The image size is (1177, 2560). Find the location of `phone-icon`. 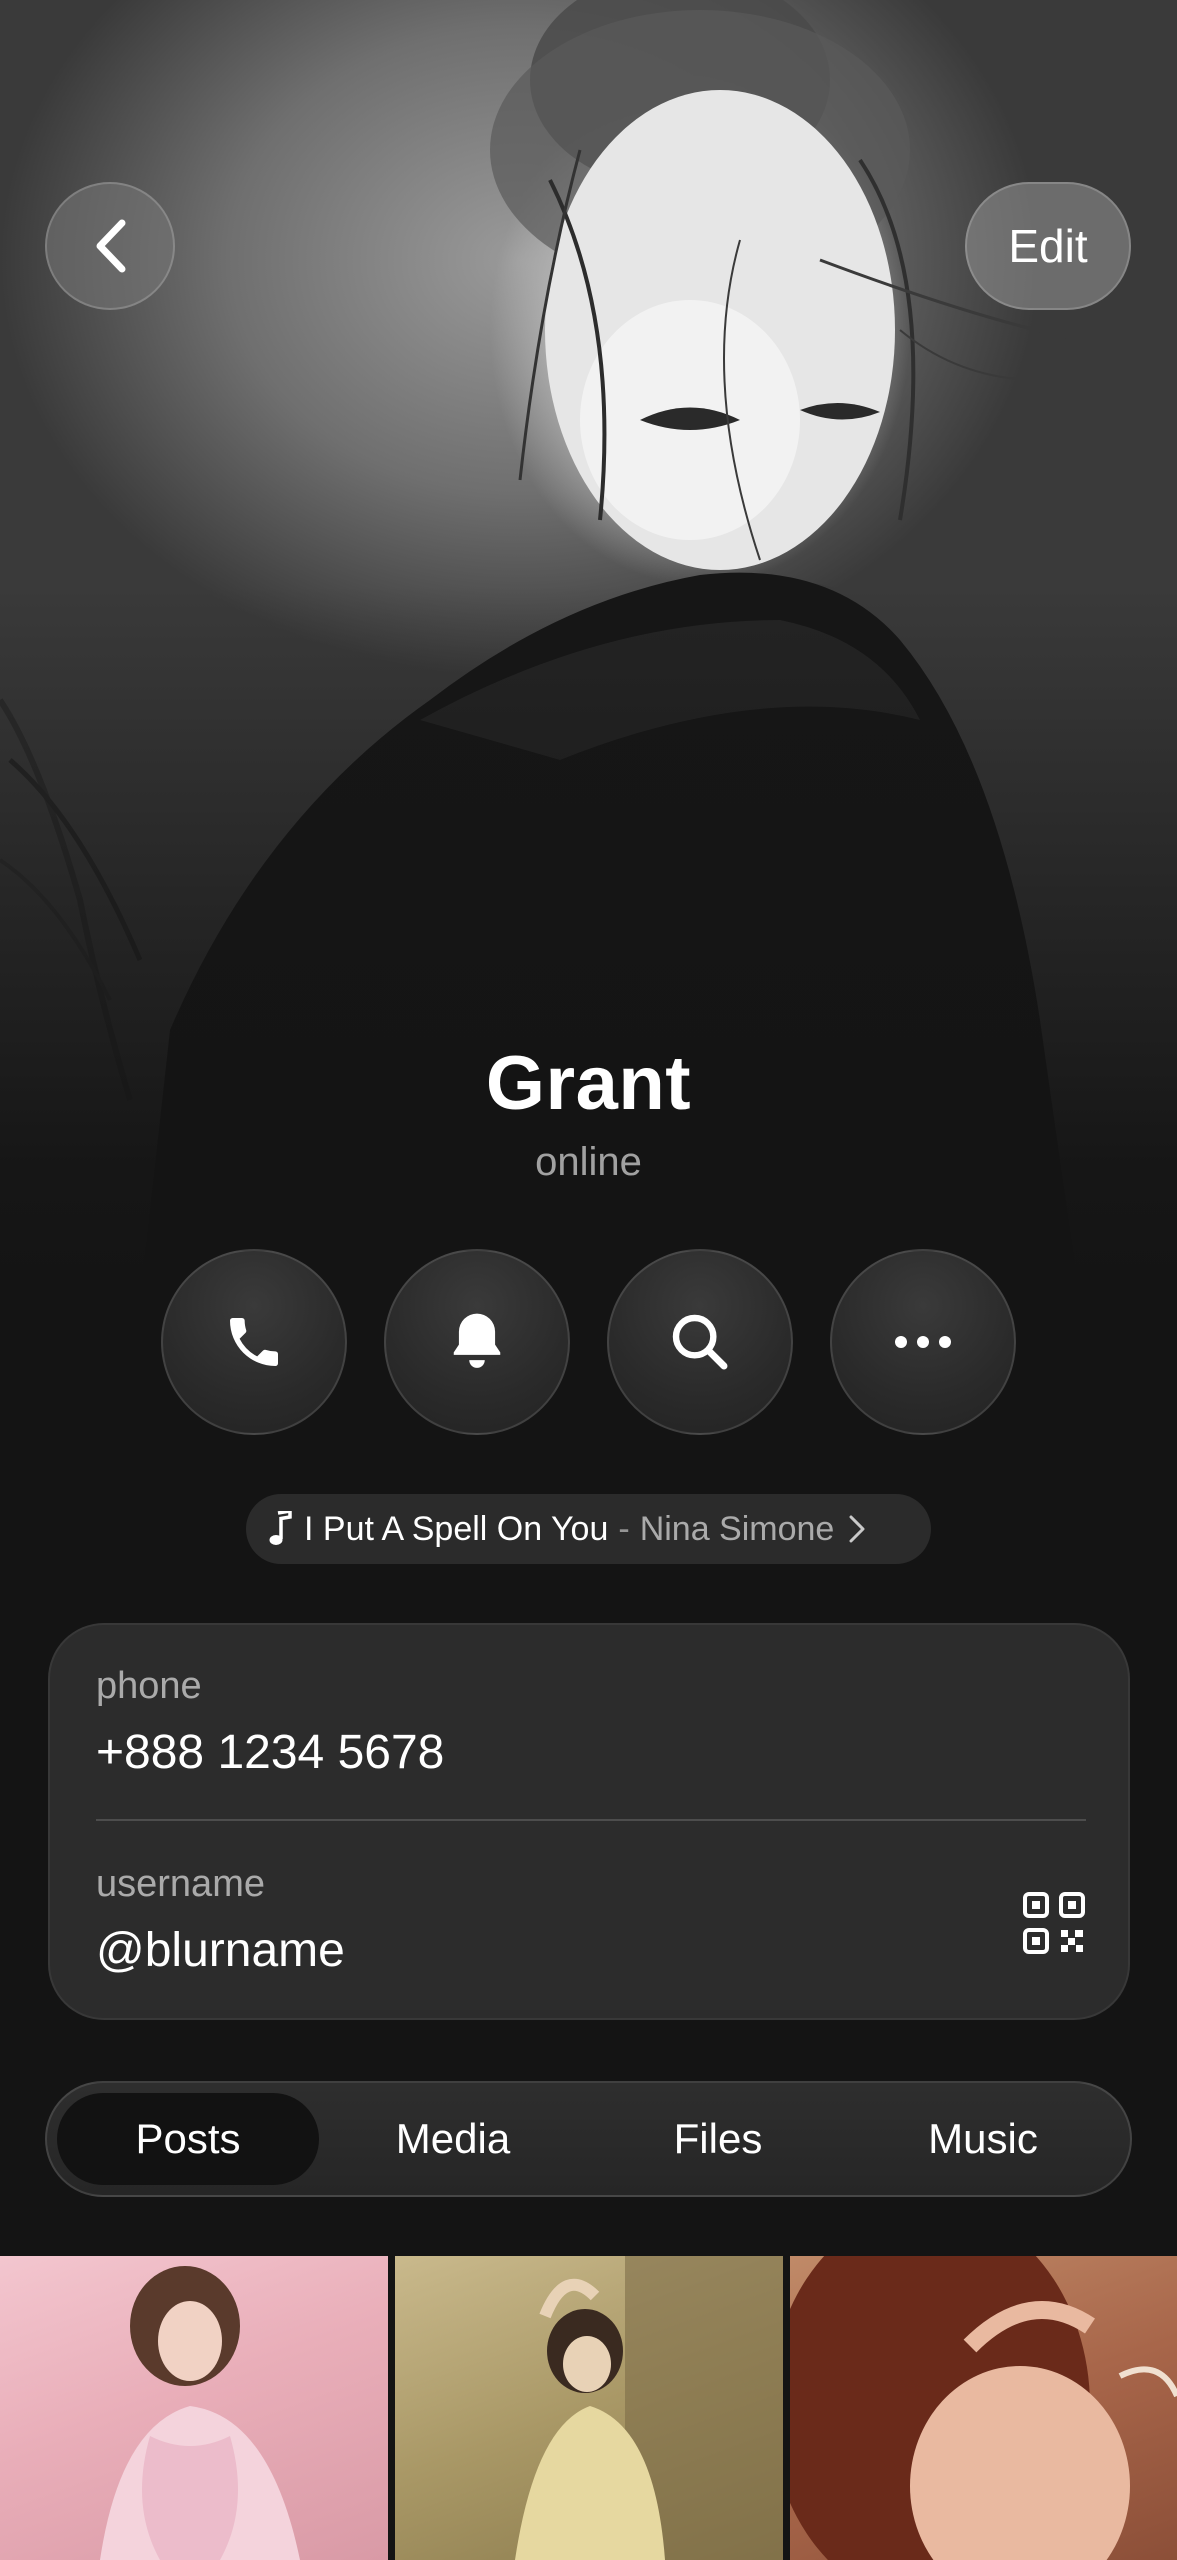

phone-icon is located at coordinates (254, 1342).